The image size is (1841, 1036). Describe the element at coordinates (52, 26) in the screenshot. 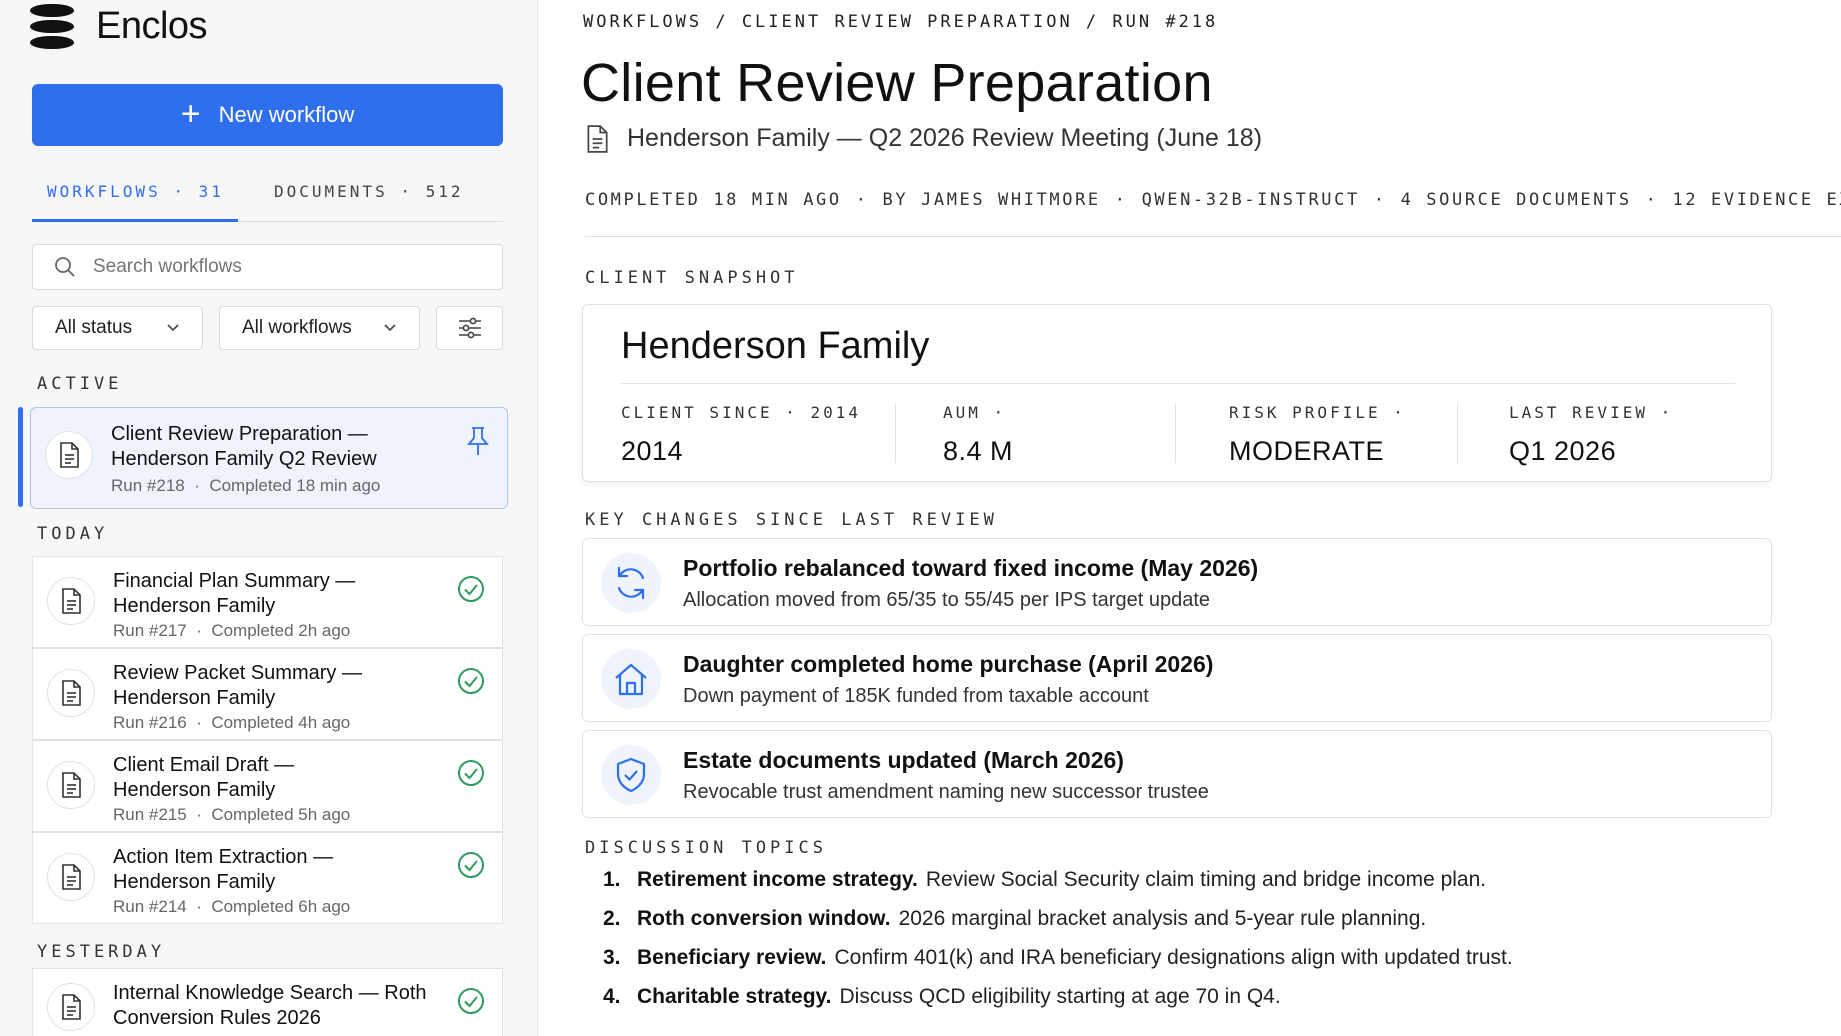

I see `enclos-logo-icon` at that location.